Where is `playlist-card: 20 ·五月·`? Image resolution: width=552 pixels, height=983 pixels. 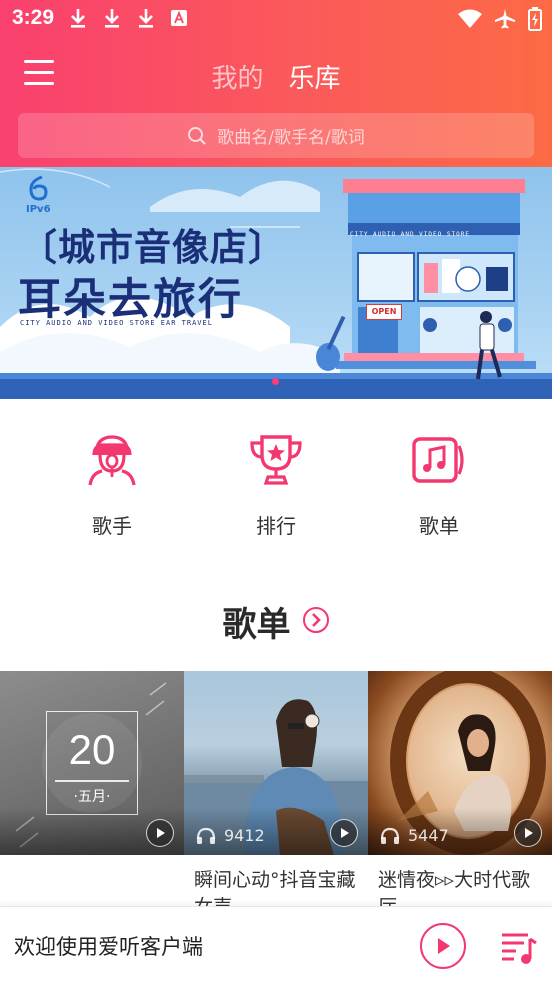 playlist-card: 20 ·五月· is located at coordinates (92, 763).